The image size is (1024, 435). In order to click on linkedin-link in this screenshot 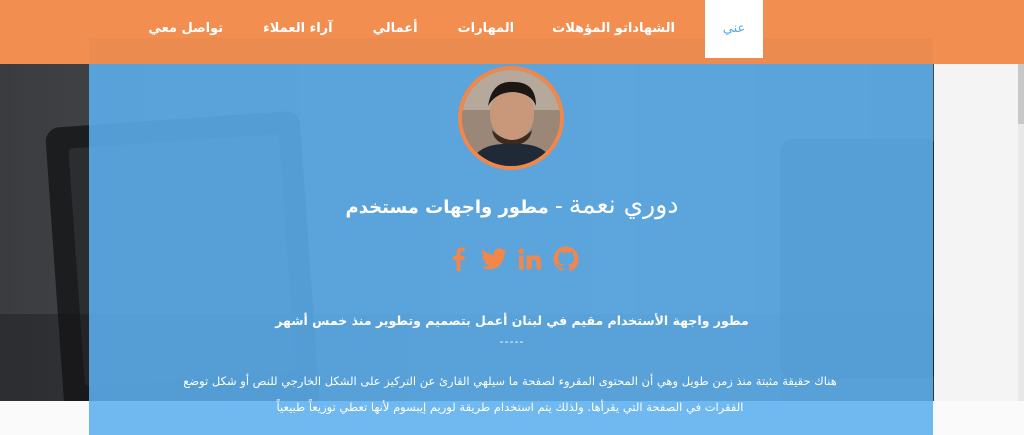, I will do `click(530, 259)`.